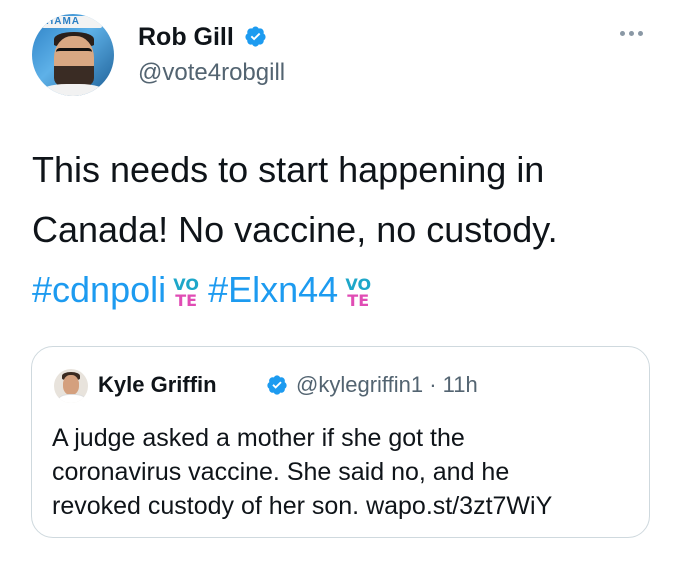  I want to click on quoted-tweet-time: 11h, so click(460, 384).